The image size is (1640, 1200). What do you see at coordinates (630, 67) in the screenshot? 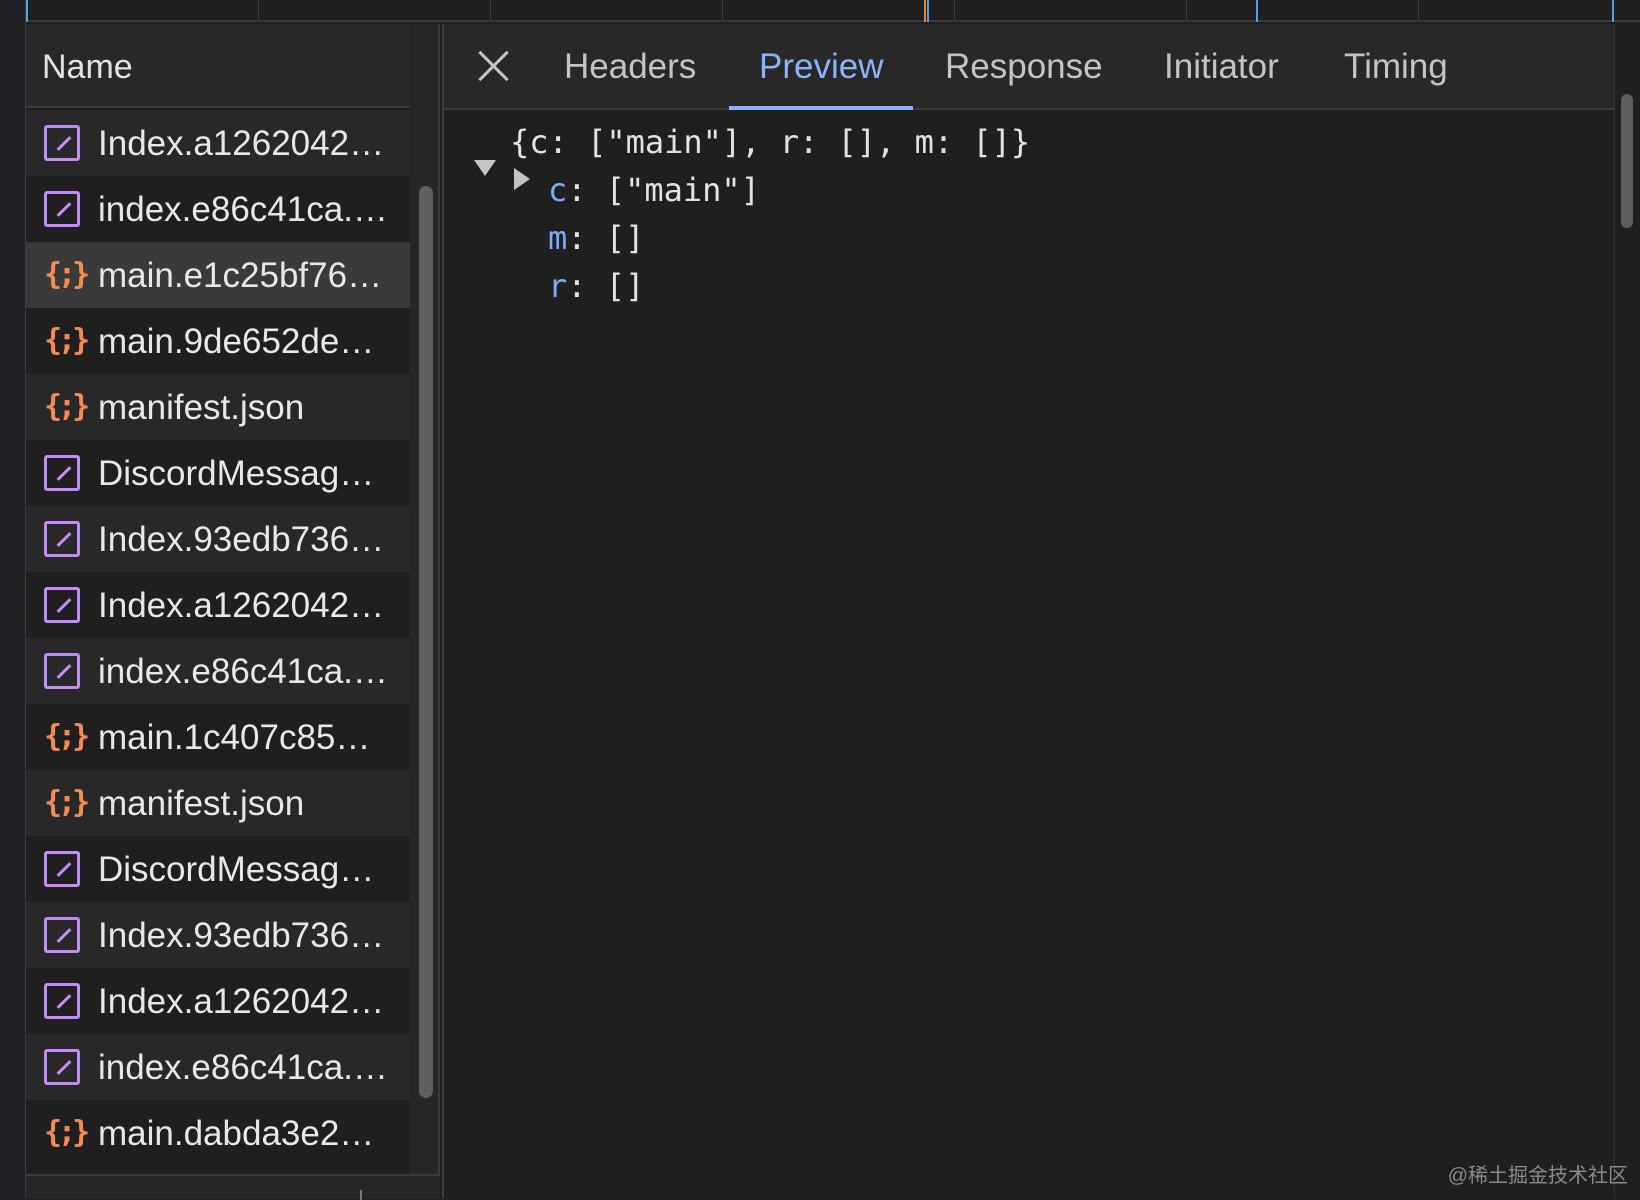
I see `tab-headers: Headers` at bounding box center [630, 67].